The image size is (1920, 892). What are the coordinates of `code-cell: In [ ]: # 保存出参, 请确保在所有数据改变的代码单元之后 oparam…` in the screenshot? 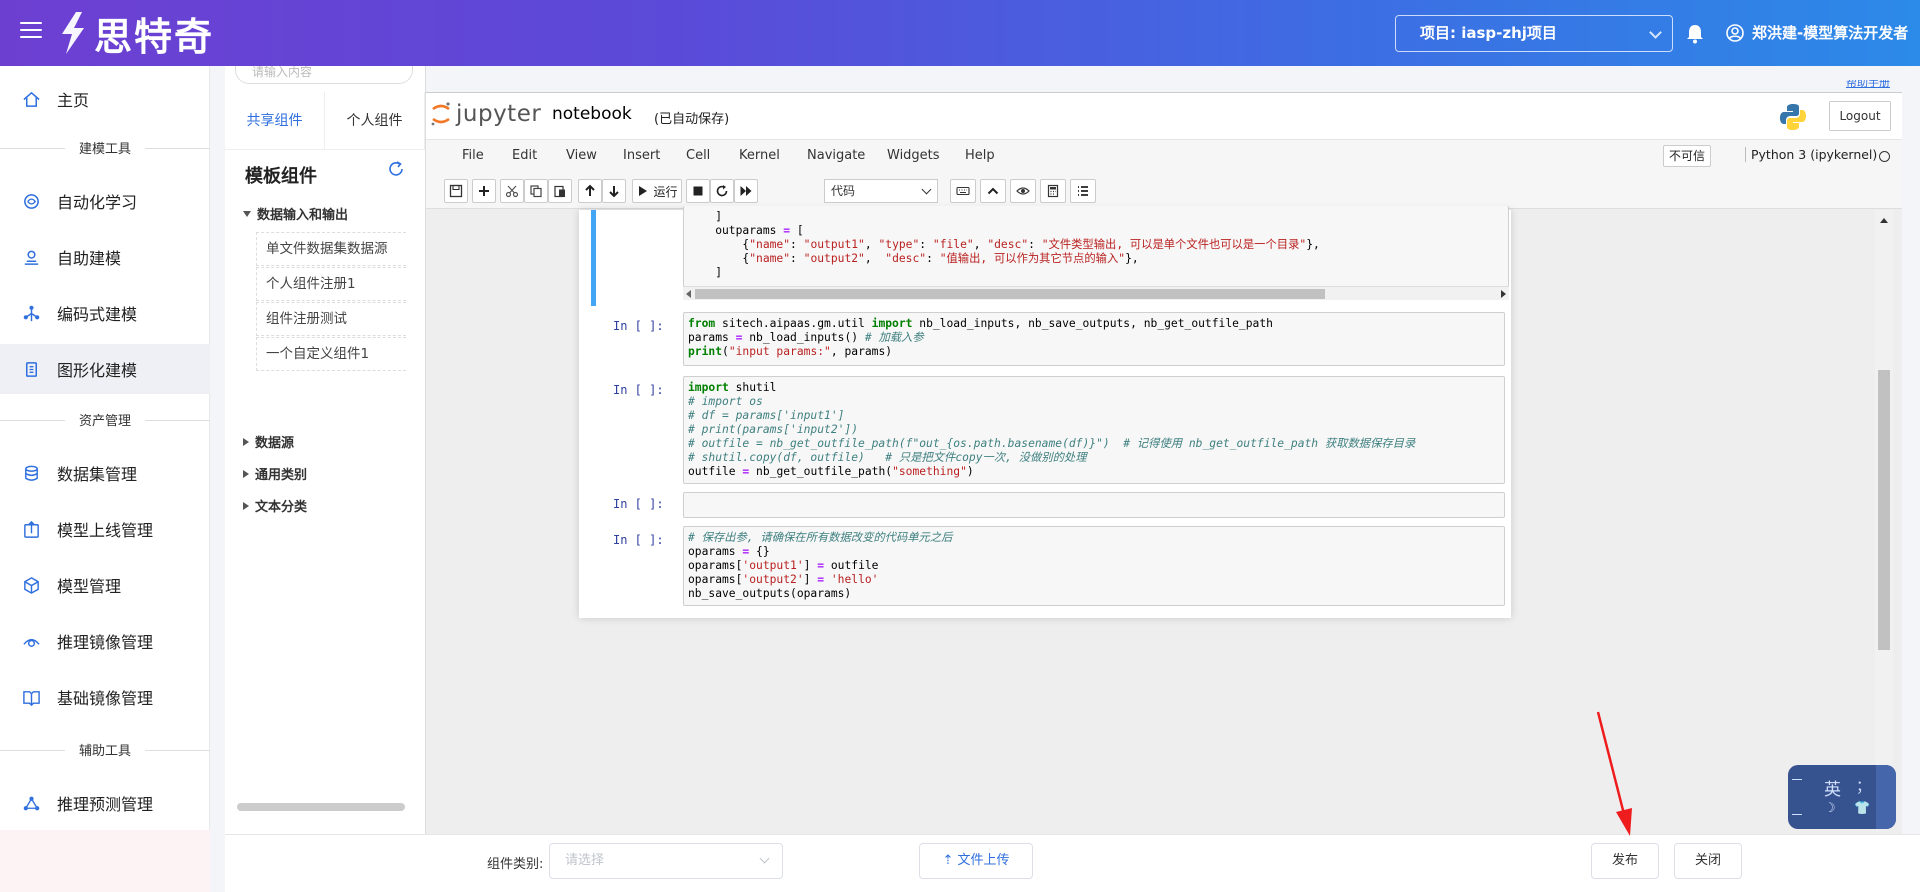 It's located at (1048, 566).